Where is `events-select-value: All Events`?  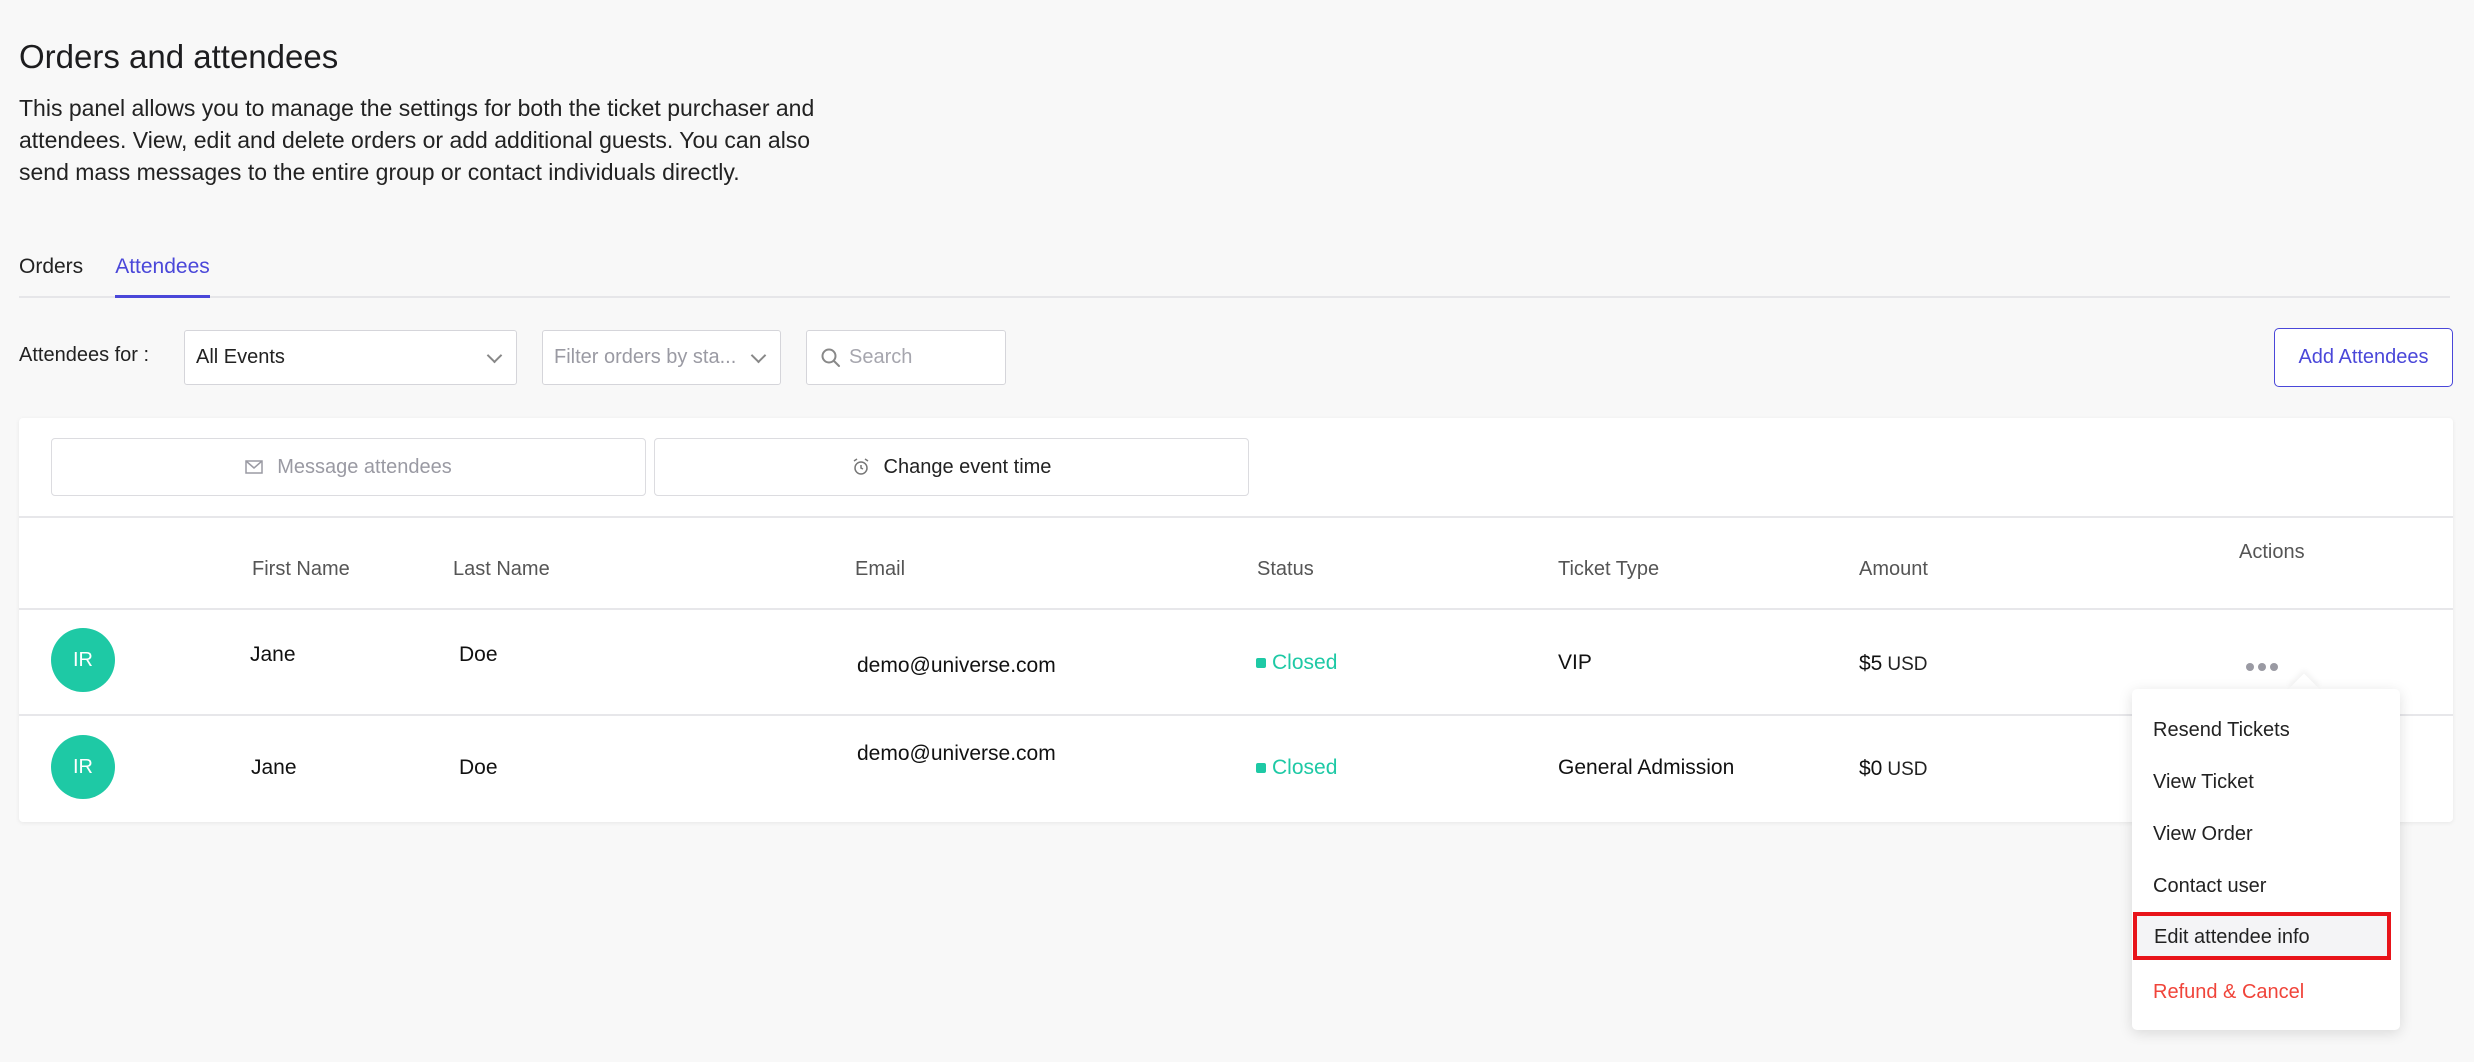
events-select-value: All Events is located at coordinates (240, 357).